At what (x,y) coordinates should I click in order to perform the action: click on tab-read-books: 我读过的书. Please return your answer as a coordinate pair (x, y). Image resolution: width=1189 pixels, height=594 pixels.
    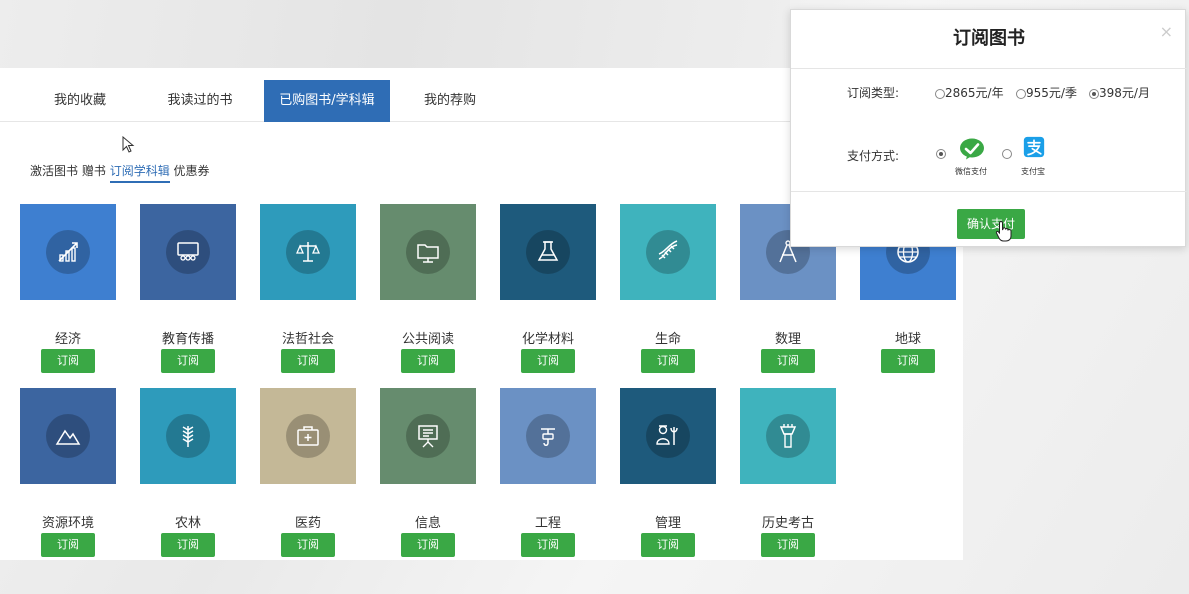
    Looking at the image, I should click on (200, 101).